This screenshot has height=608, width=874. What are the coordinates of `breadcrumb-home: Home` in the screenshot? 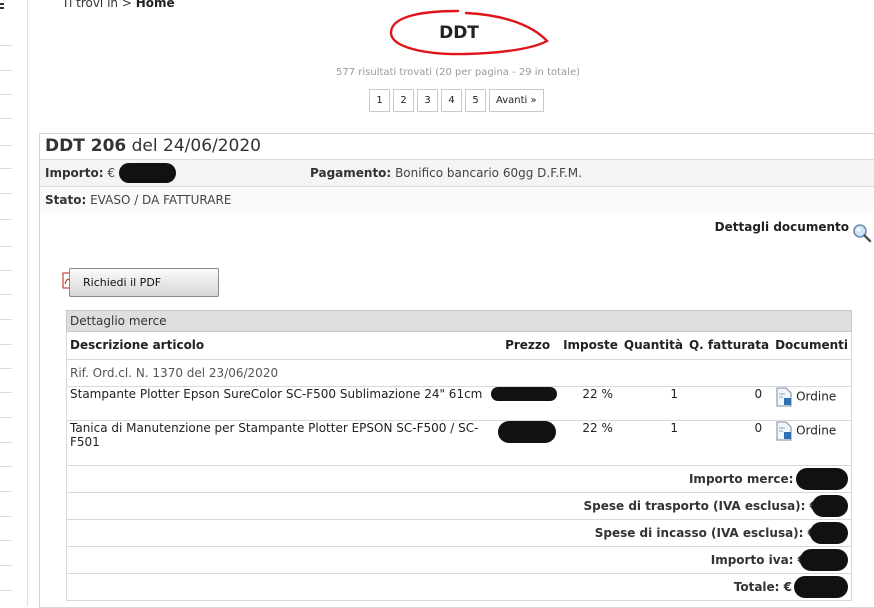 It's located at (155, 5).